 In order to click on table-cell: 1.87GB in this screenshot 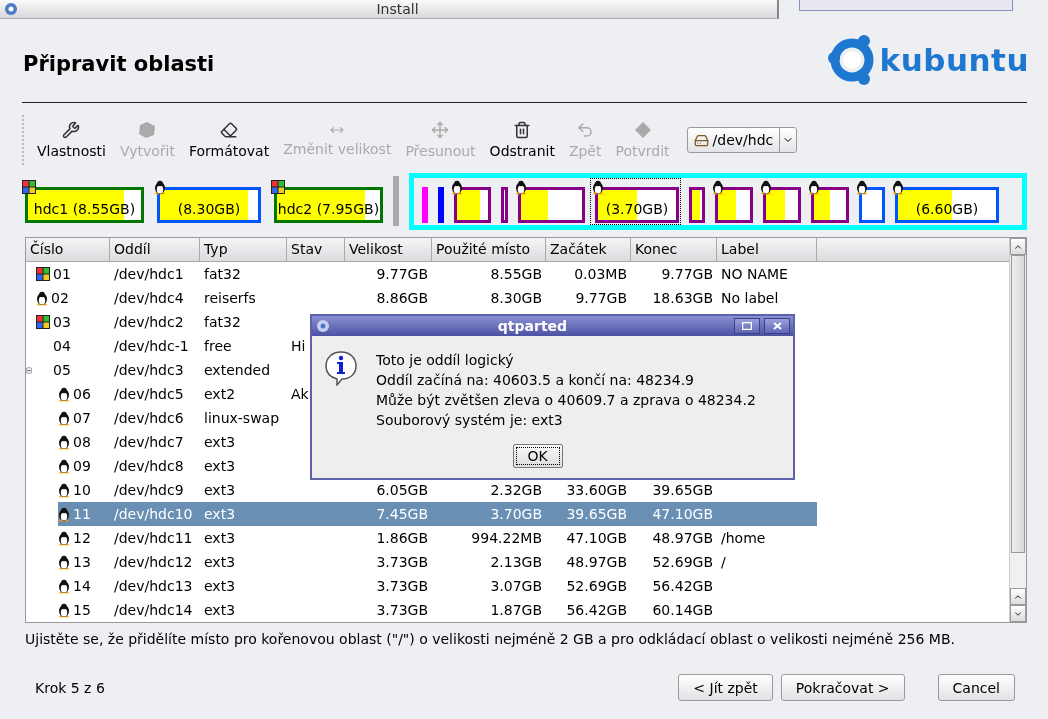, I will do `click(516, 610)`.